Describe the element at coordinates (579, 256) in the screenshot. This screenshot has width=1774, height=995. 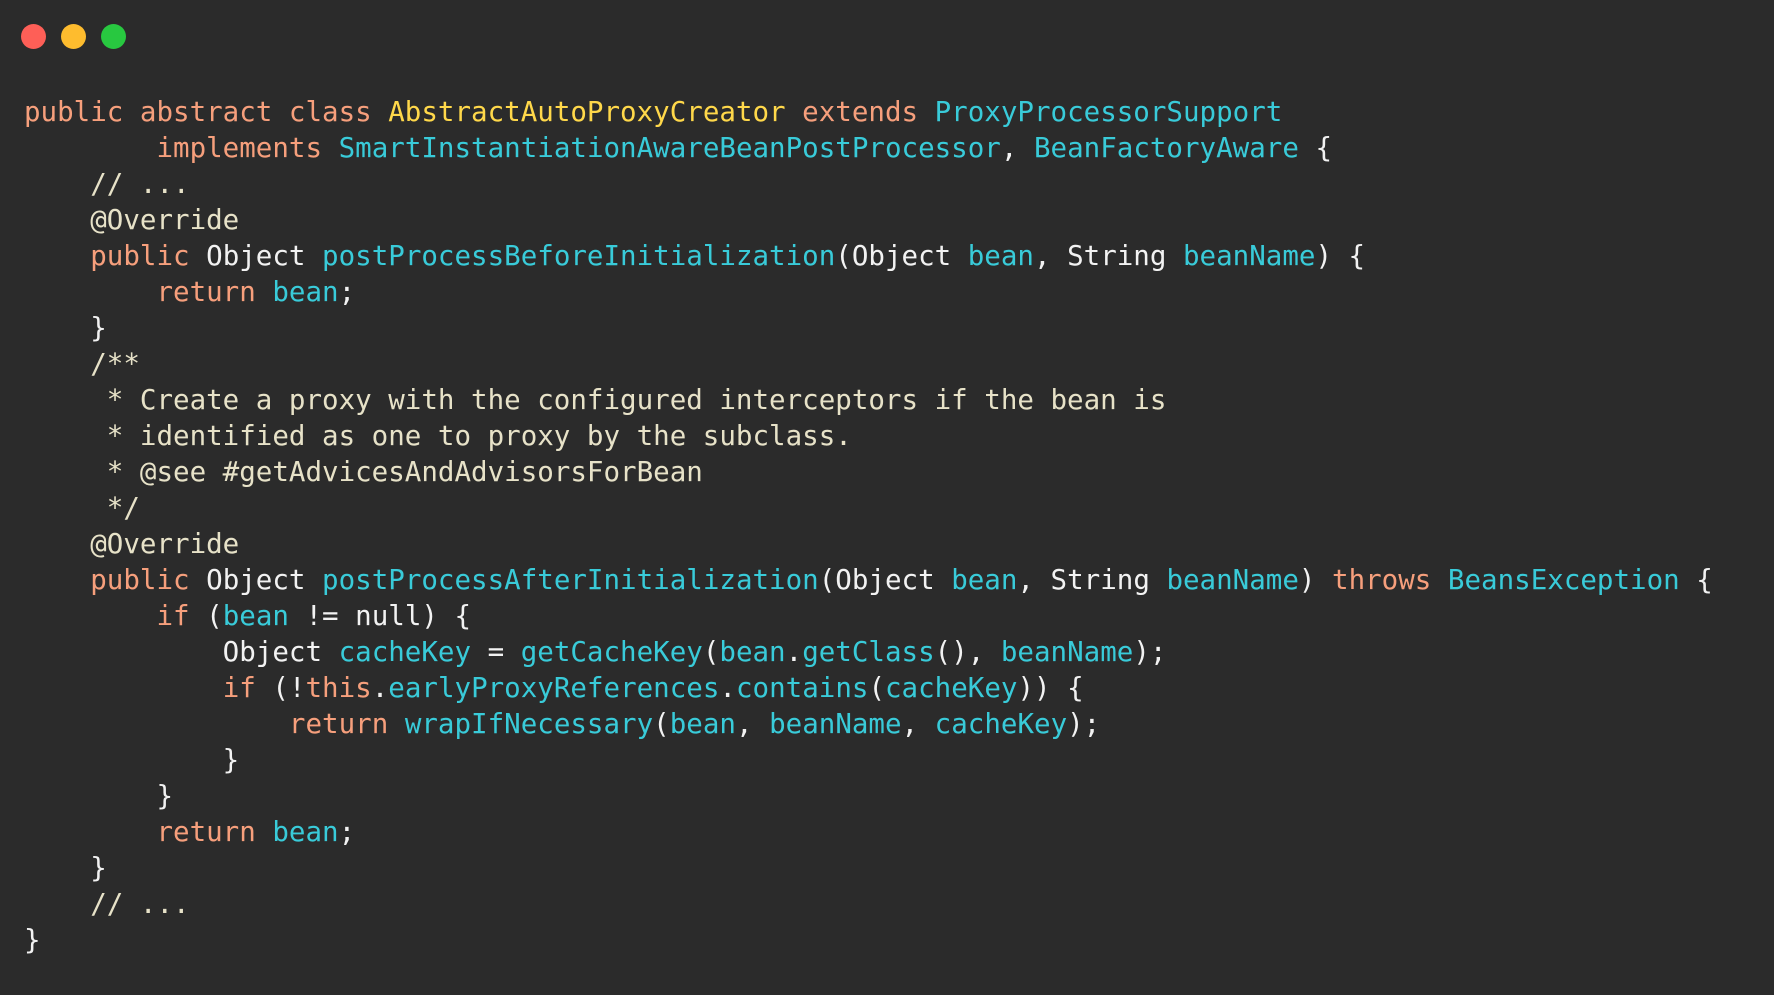
I see `code-token-fn: postProcessBeforeInitialization` at that location.